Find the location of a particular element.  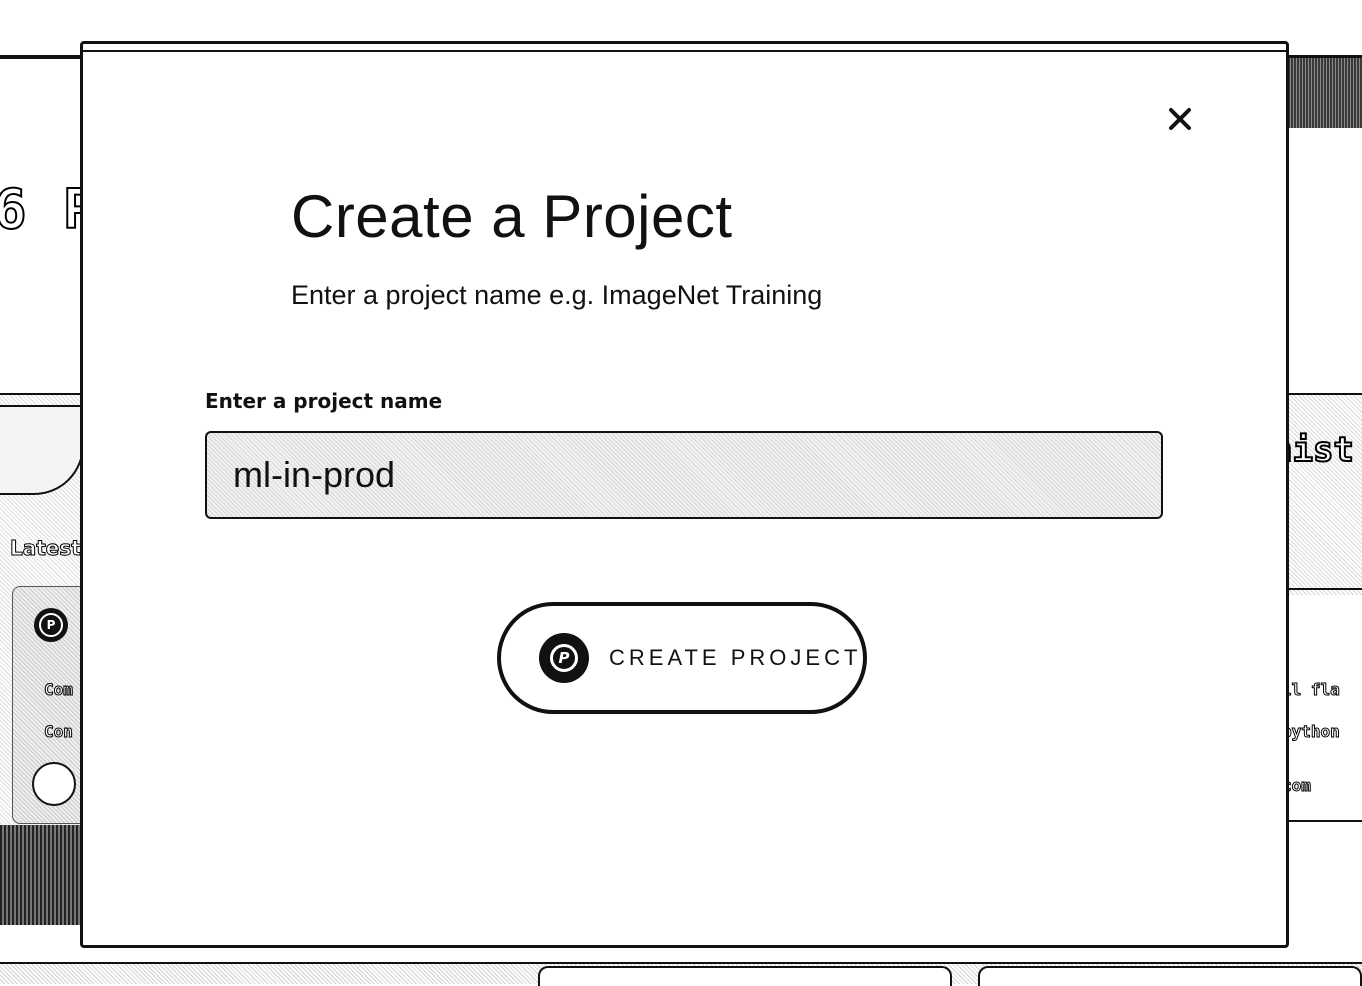

bg-bottom-input is located at coordinates (745, 976).